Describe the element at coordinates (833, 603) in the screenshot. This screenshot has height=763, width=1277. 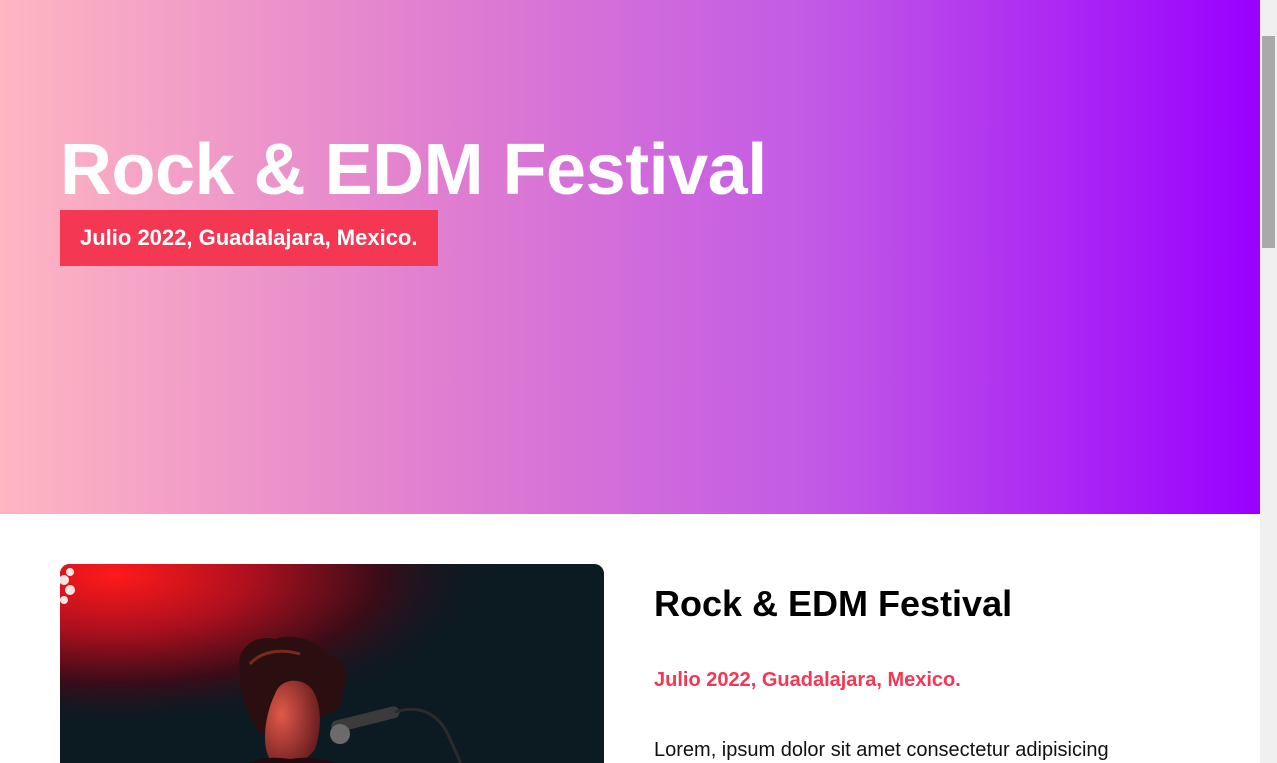
I see `festival-title: Rock & EDM Festival` at that location.